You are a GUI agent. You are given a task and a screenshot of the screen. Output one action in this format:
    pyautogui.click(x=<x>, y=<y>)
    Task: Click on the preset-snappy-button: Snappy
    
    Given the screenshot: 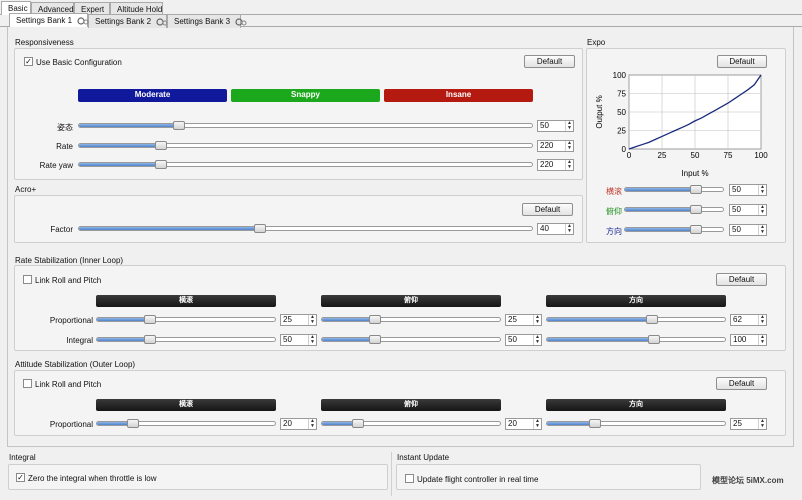 What is the action you would take?
    pyautogui.click(x=305, y=95)
    